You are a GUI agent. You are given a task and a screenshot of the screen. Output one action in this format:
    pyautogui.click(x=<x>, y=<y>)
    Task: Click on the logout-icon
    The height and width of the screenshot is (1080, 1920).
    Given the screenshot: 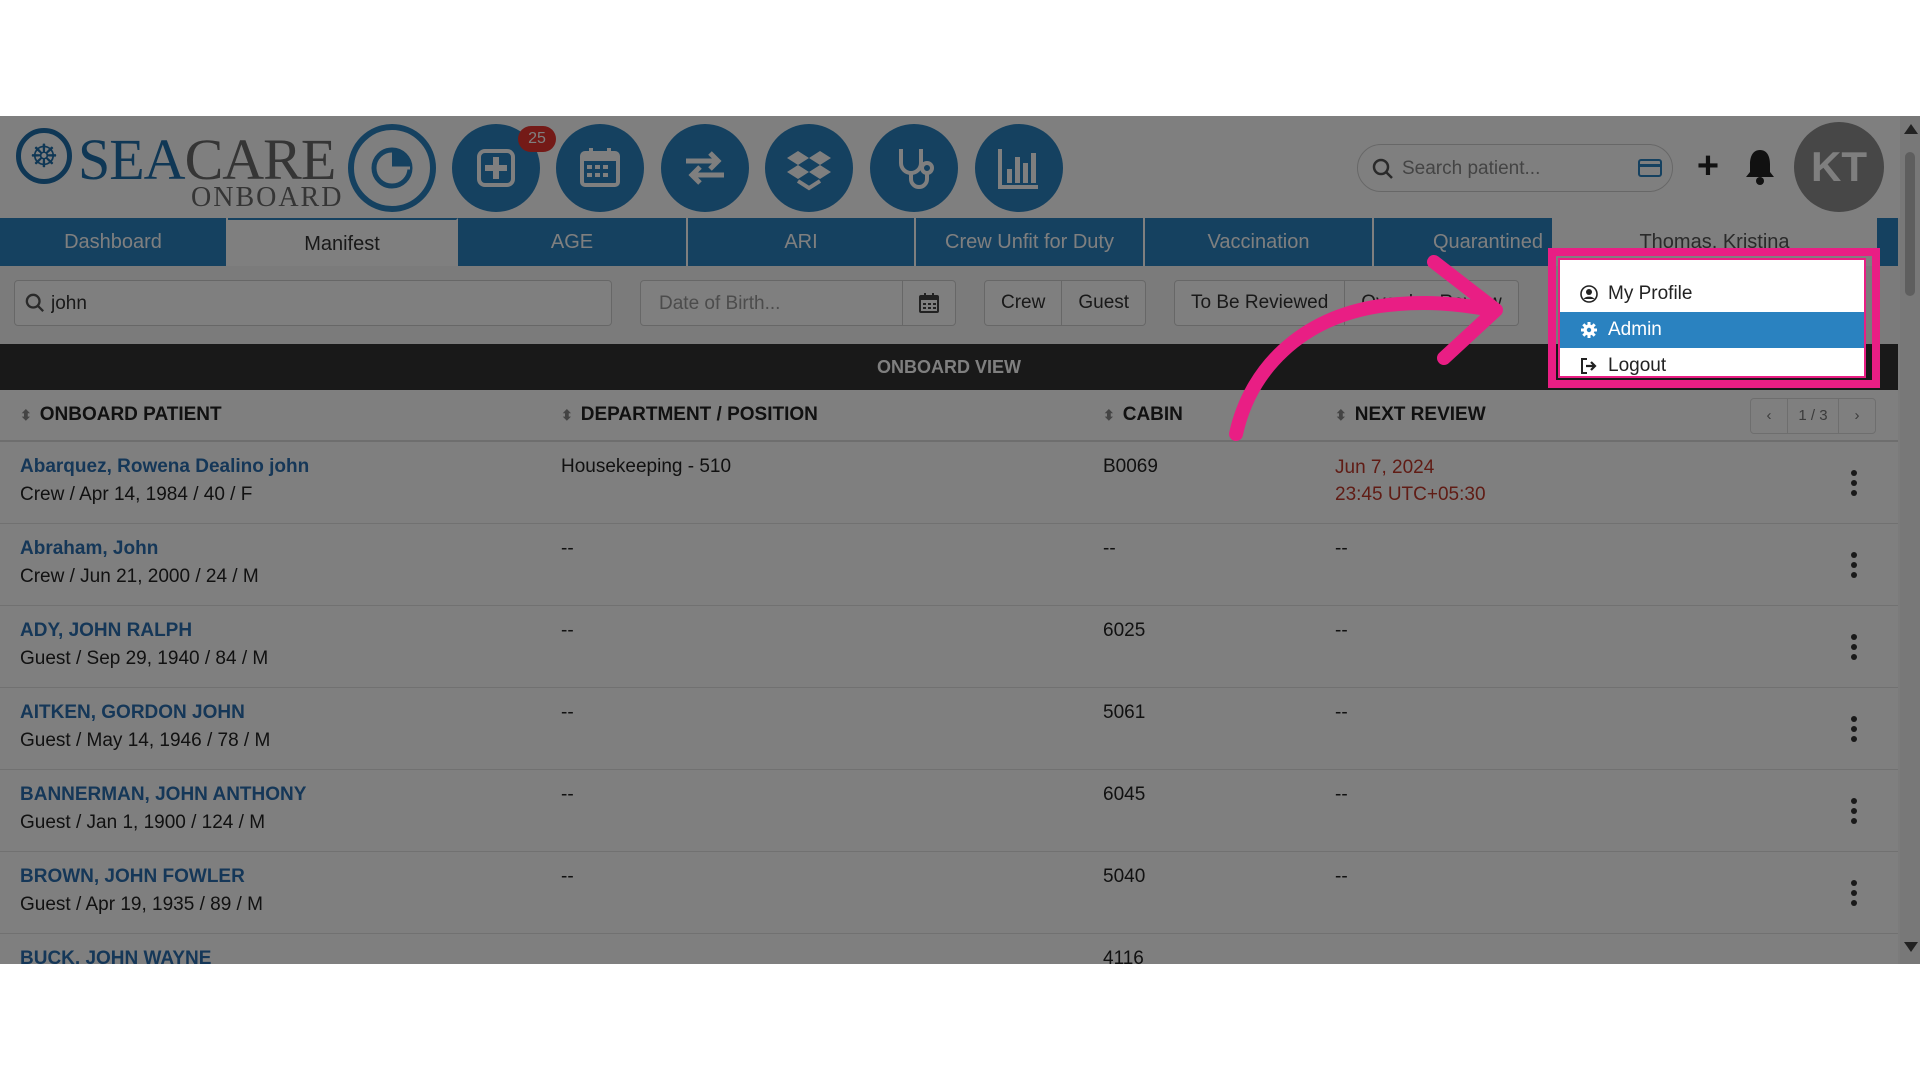 What is the action you would take?
    pyautogui.click(x=1589, y=366)
    